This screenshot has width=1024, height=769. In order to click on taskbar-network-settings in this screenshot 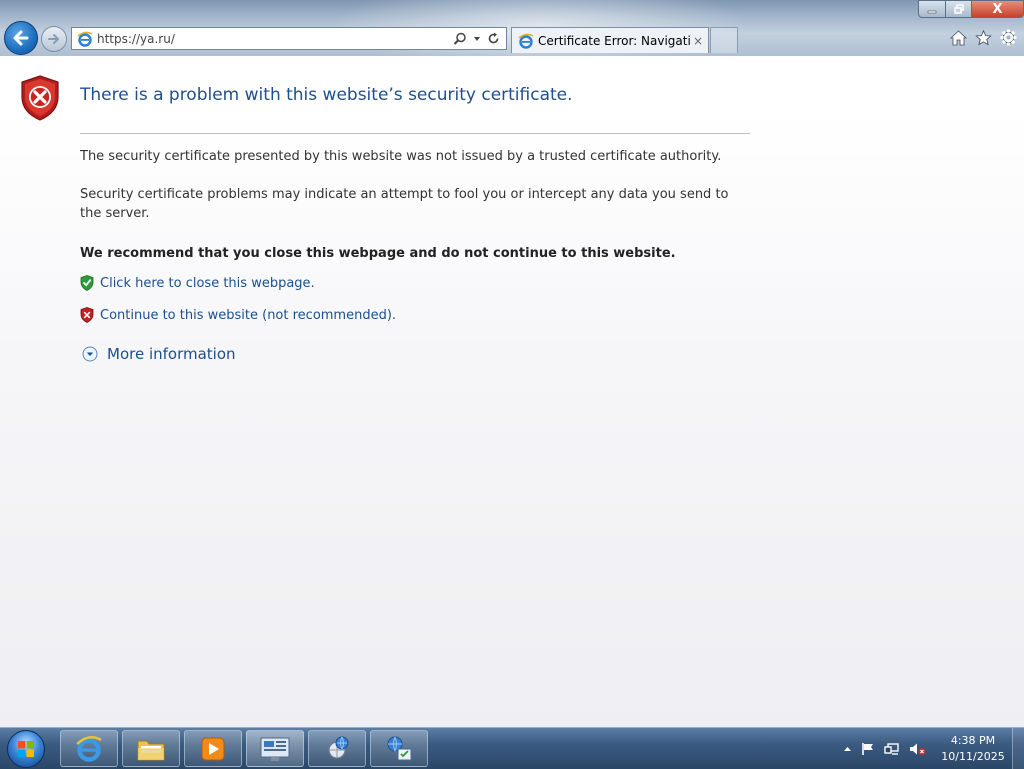, I will do `click(399, 748)`.